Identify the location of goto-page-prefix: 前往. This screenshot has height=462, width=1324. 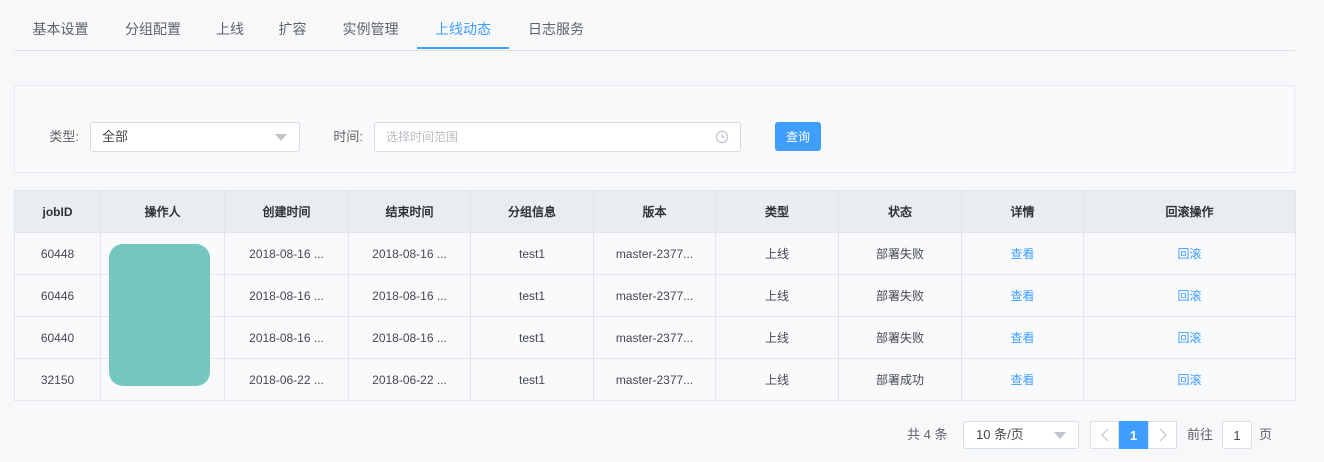
(1200, 434).